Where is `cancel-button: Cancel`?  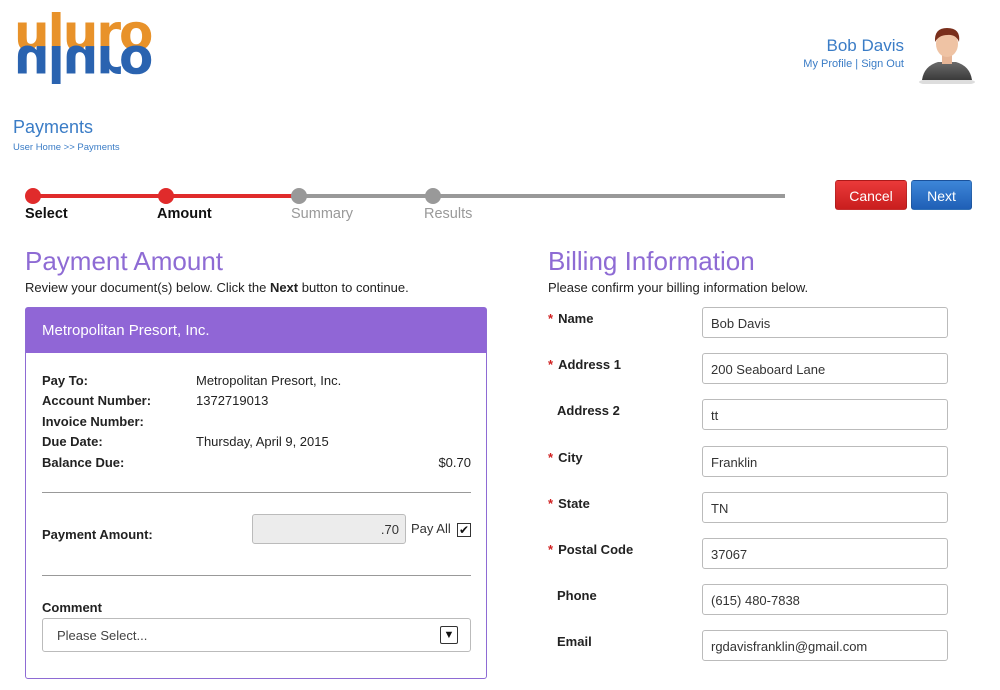
cancel-button: Cancel is located at coordinates (871, 195).